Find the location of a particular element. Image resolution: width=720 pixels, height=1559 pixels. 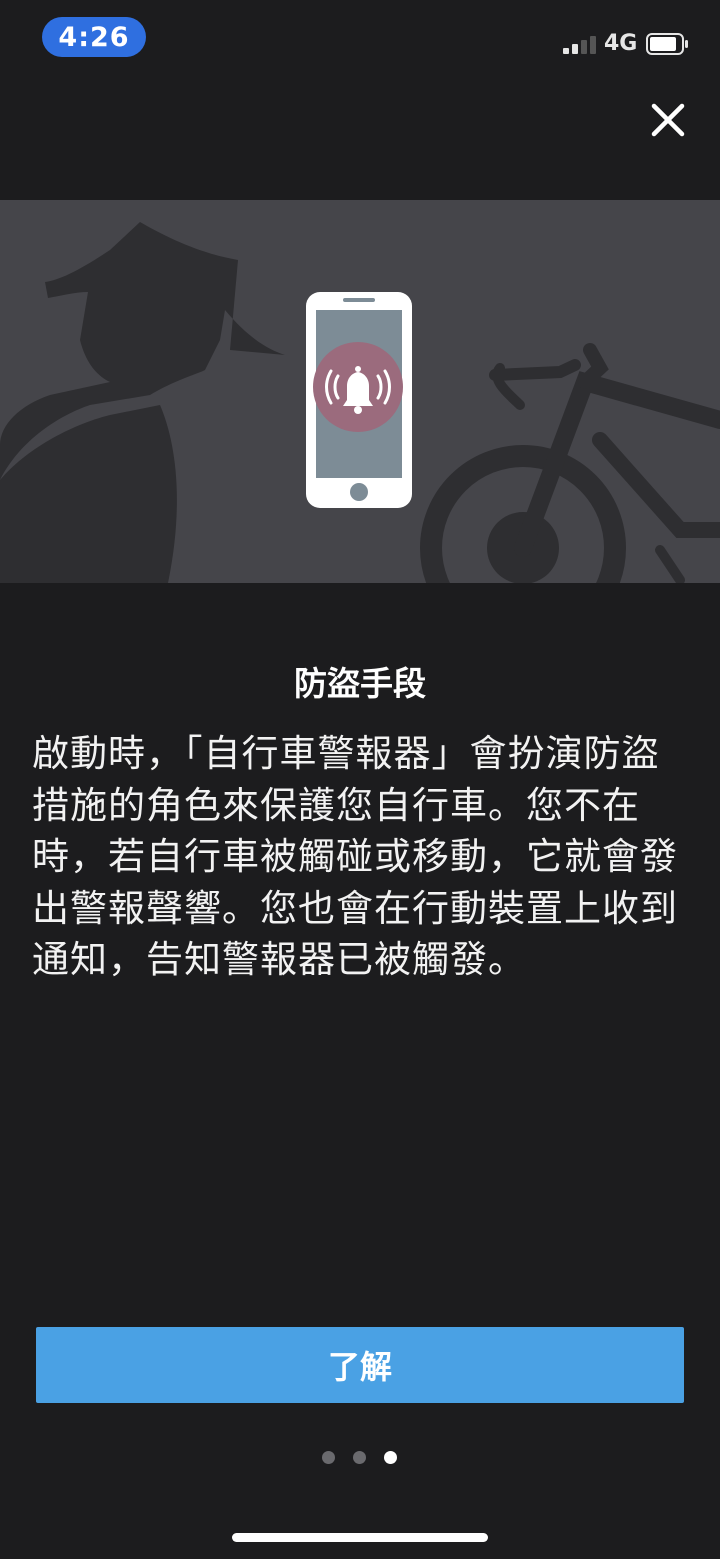

status-bar: 4:26 4G is located at coordinates (360, 40).